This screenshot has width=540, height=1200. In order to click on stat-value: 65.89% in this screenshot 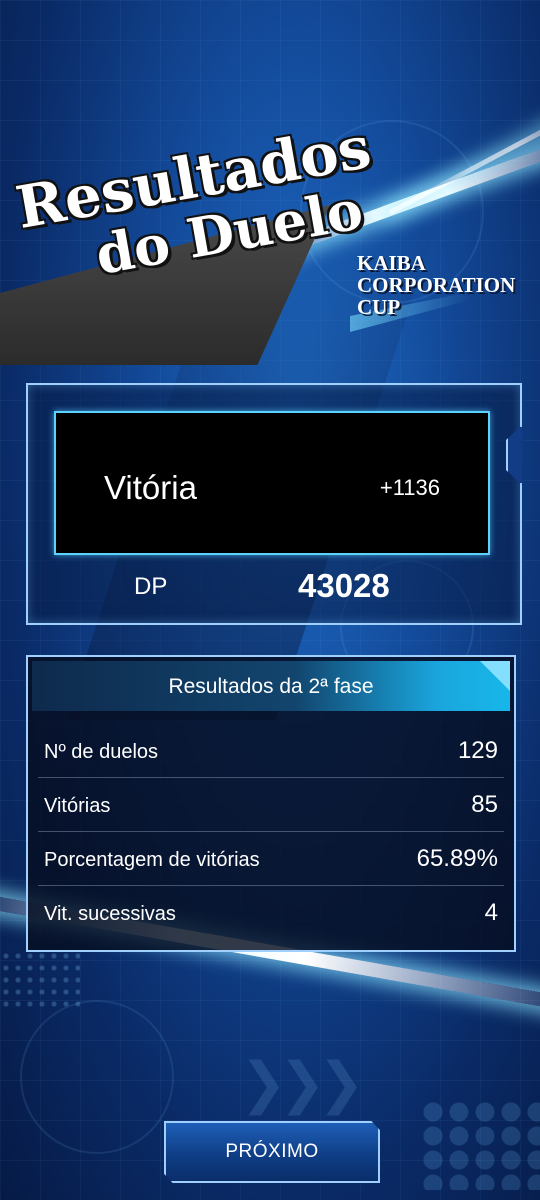, I will do `click(457, 858)`.